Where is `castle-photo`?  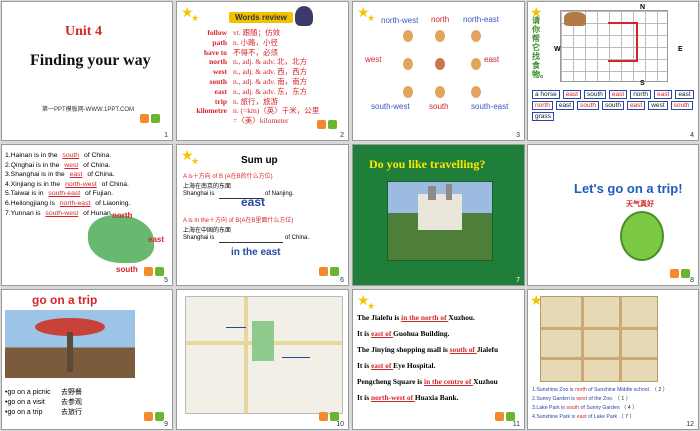
castle-photo is located at coordinates (440, 221).